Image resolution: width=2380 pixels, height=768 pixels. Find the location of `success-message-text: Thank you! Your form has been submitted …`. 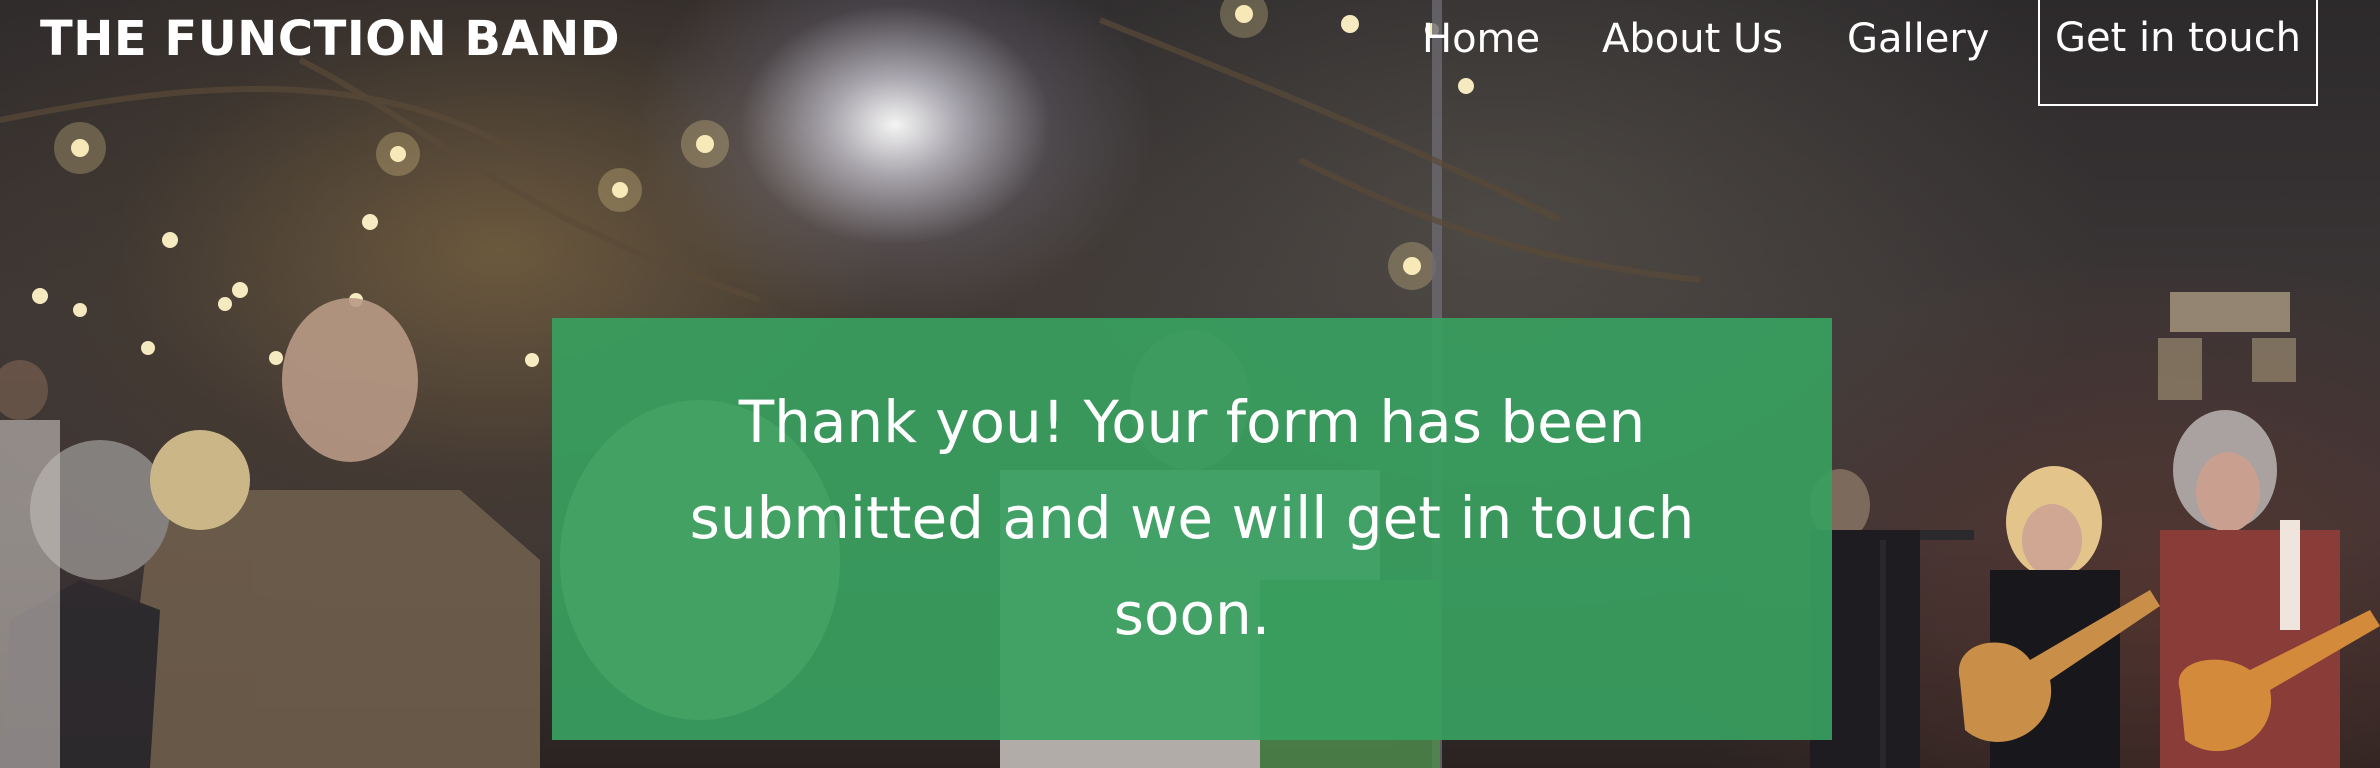

success-message-text: Thank you! Your form has been submitted … is located at coordinates (1192, 518).